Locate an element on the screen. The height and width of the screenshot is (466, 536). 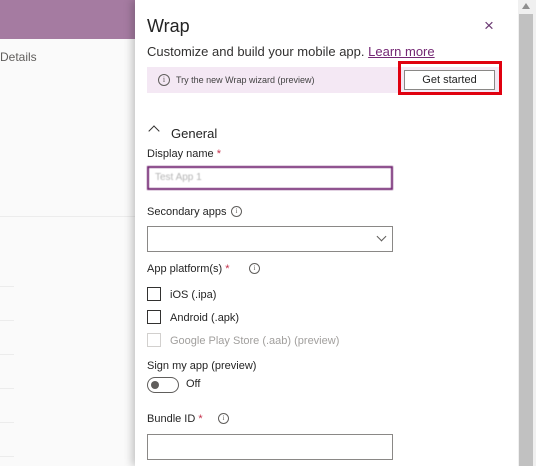
label-text: Bundle ID is located at coordinates (171, 419).